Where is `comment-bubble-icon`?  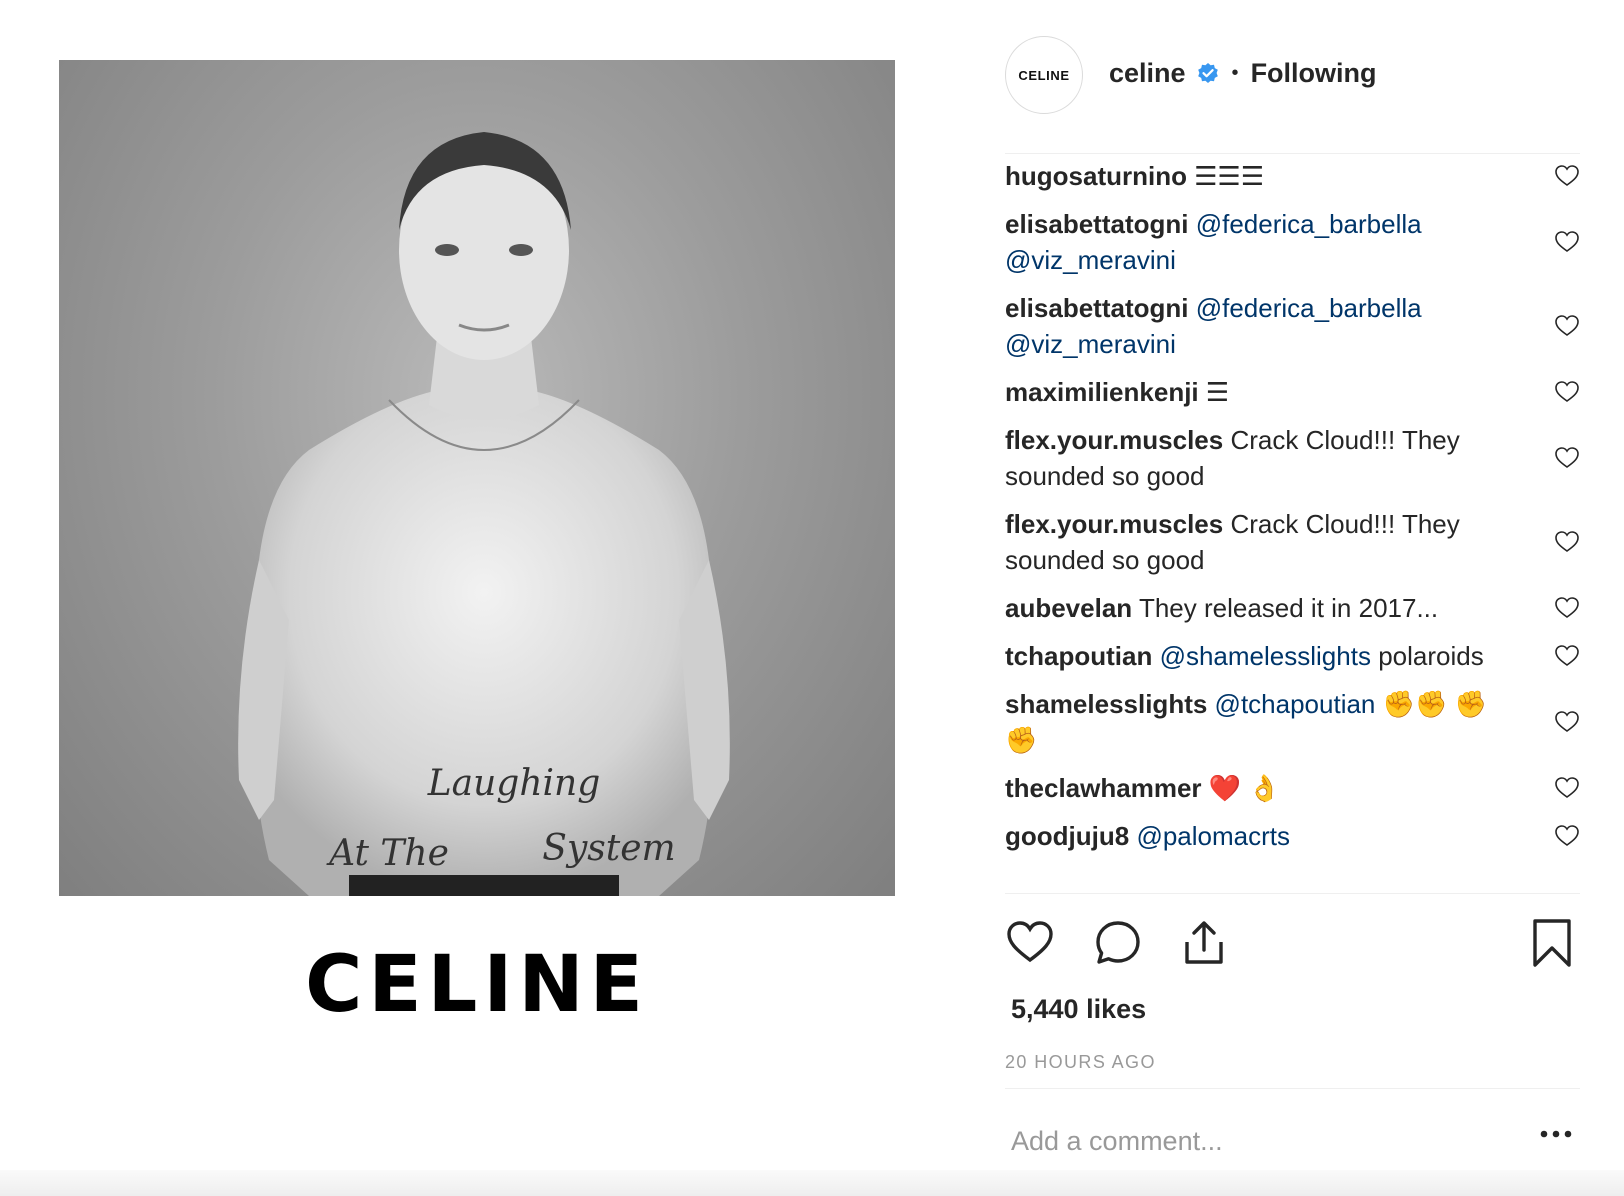 comment-bubble-icon is located at coordinates (1118, 943).